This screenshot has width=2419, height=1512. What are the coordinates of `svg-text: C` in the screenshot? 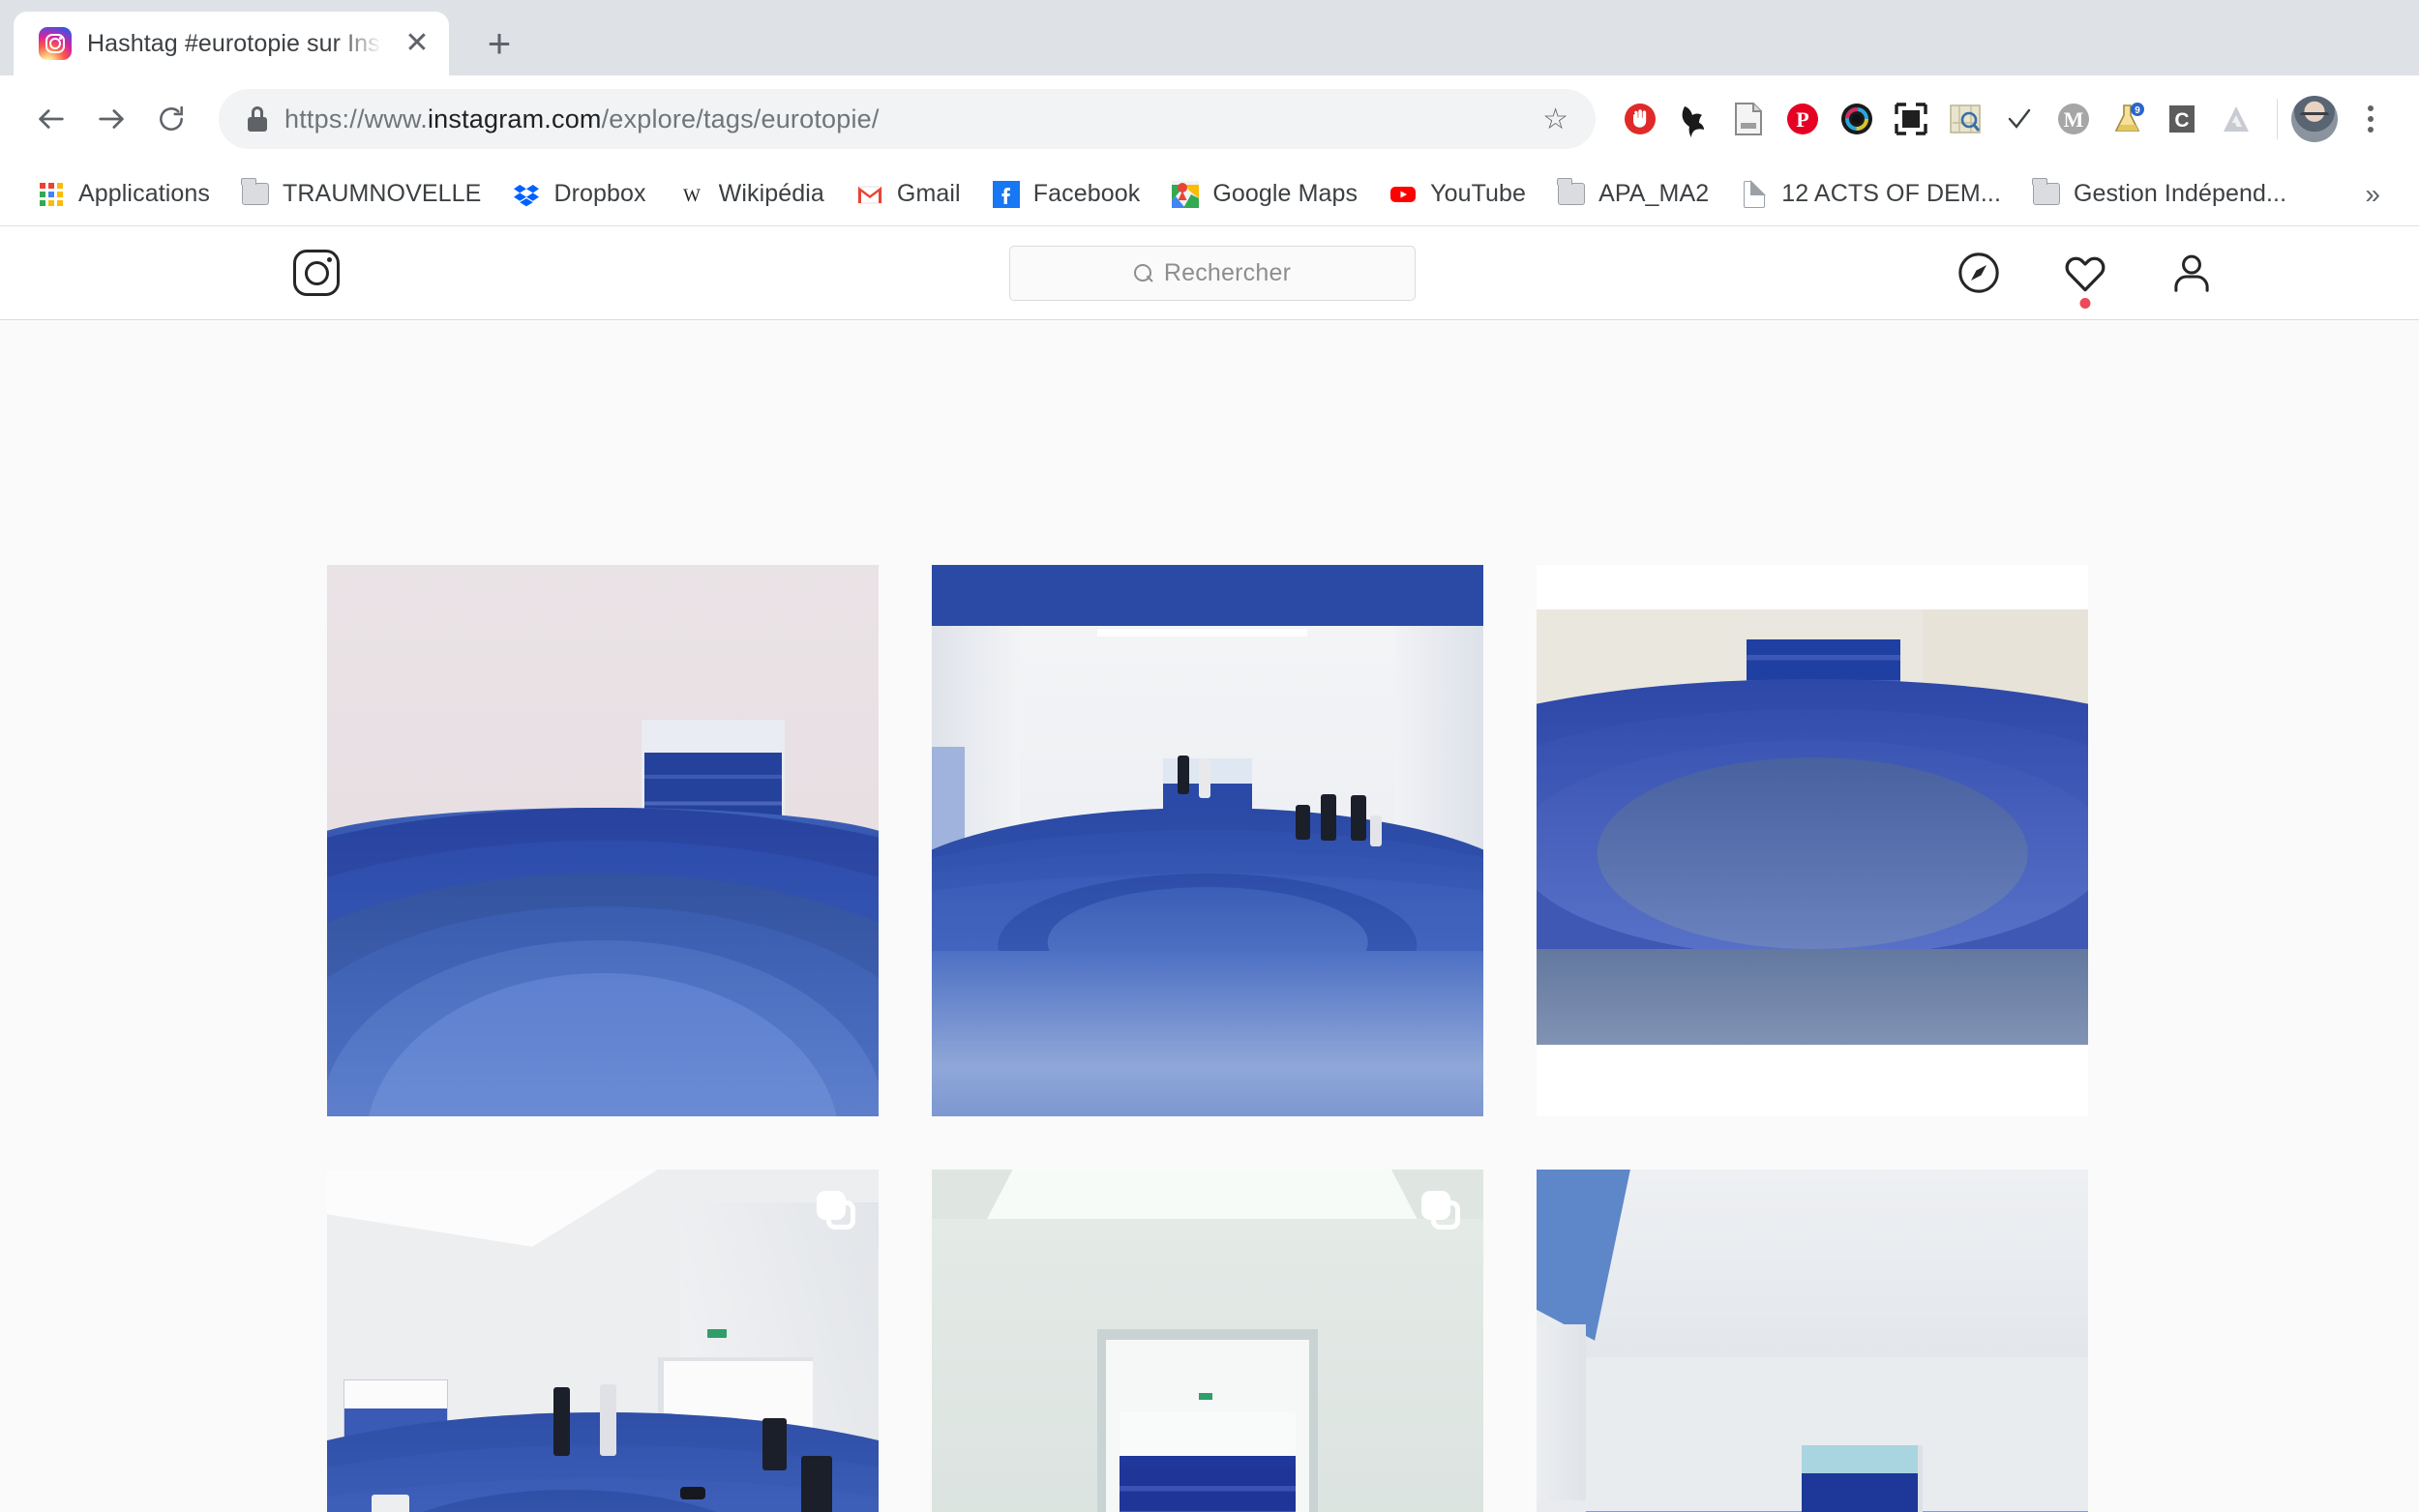 It's located at (2181, 121).